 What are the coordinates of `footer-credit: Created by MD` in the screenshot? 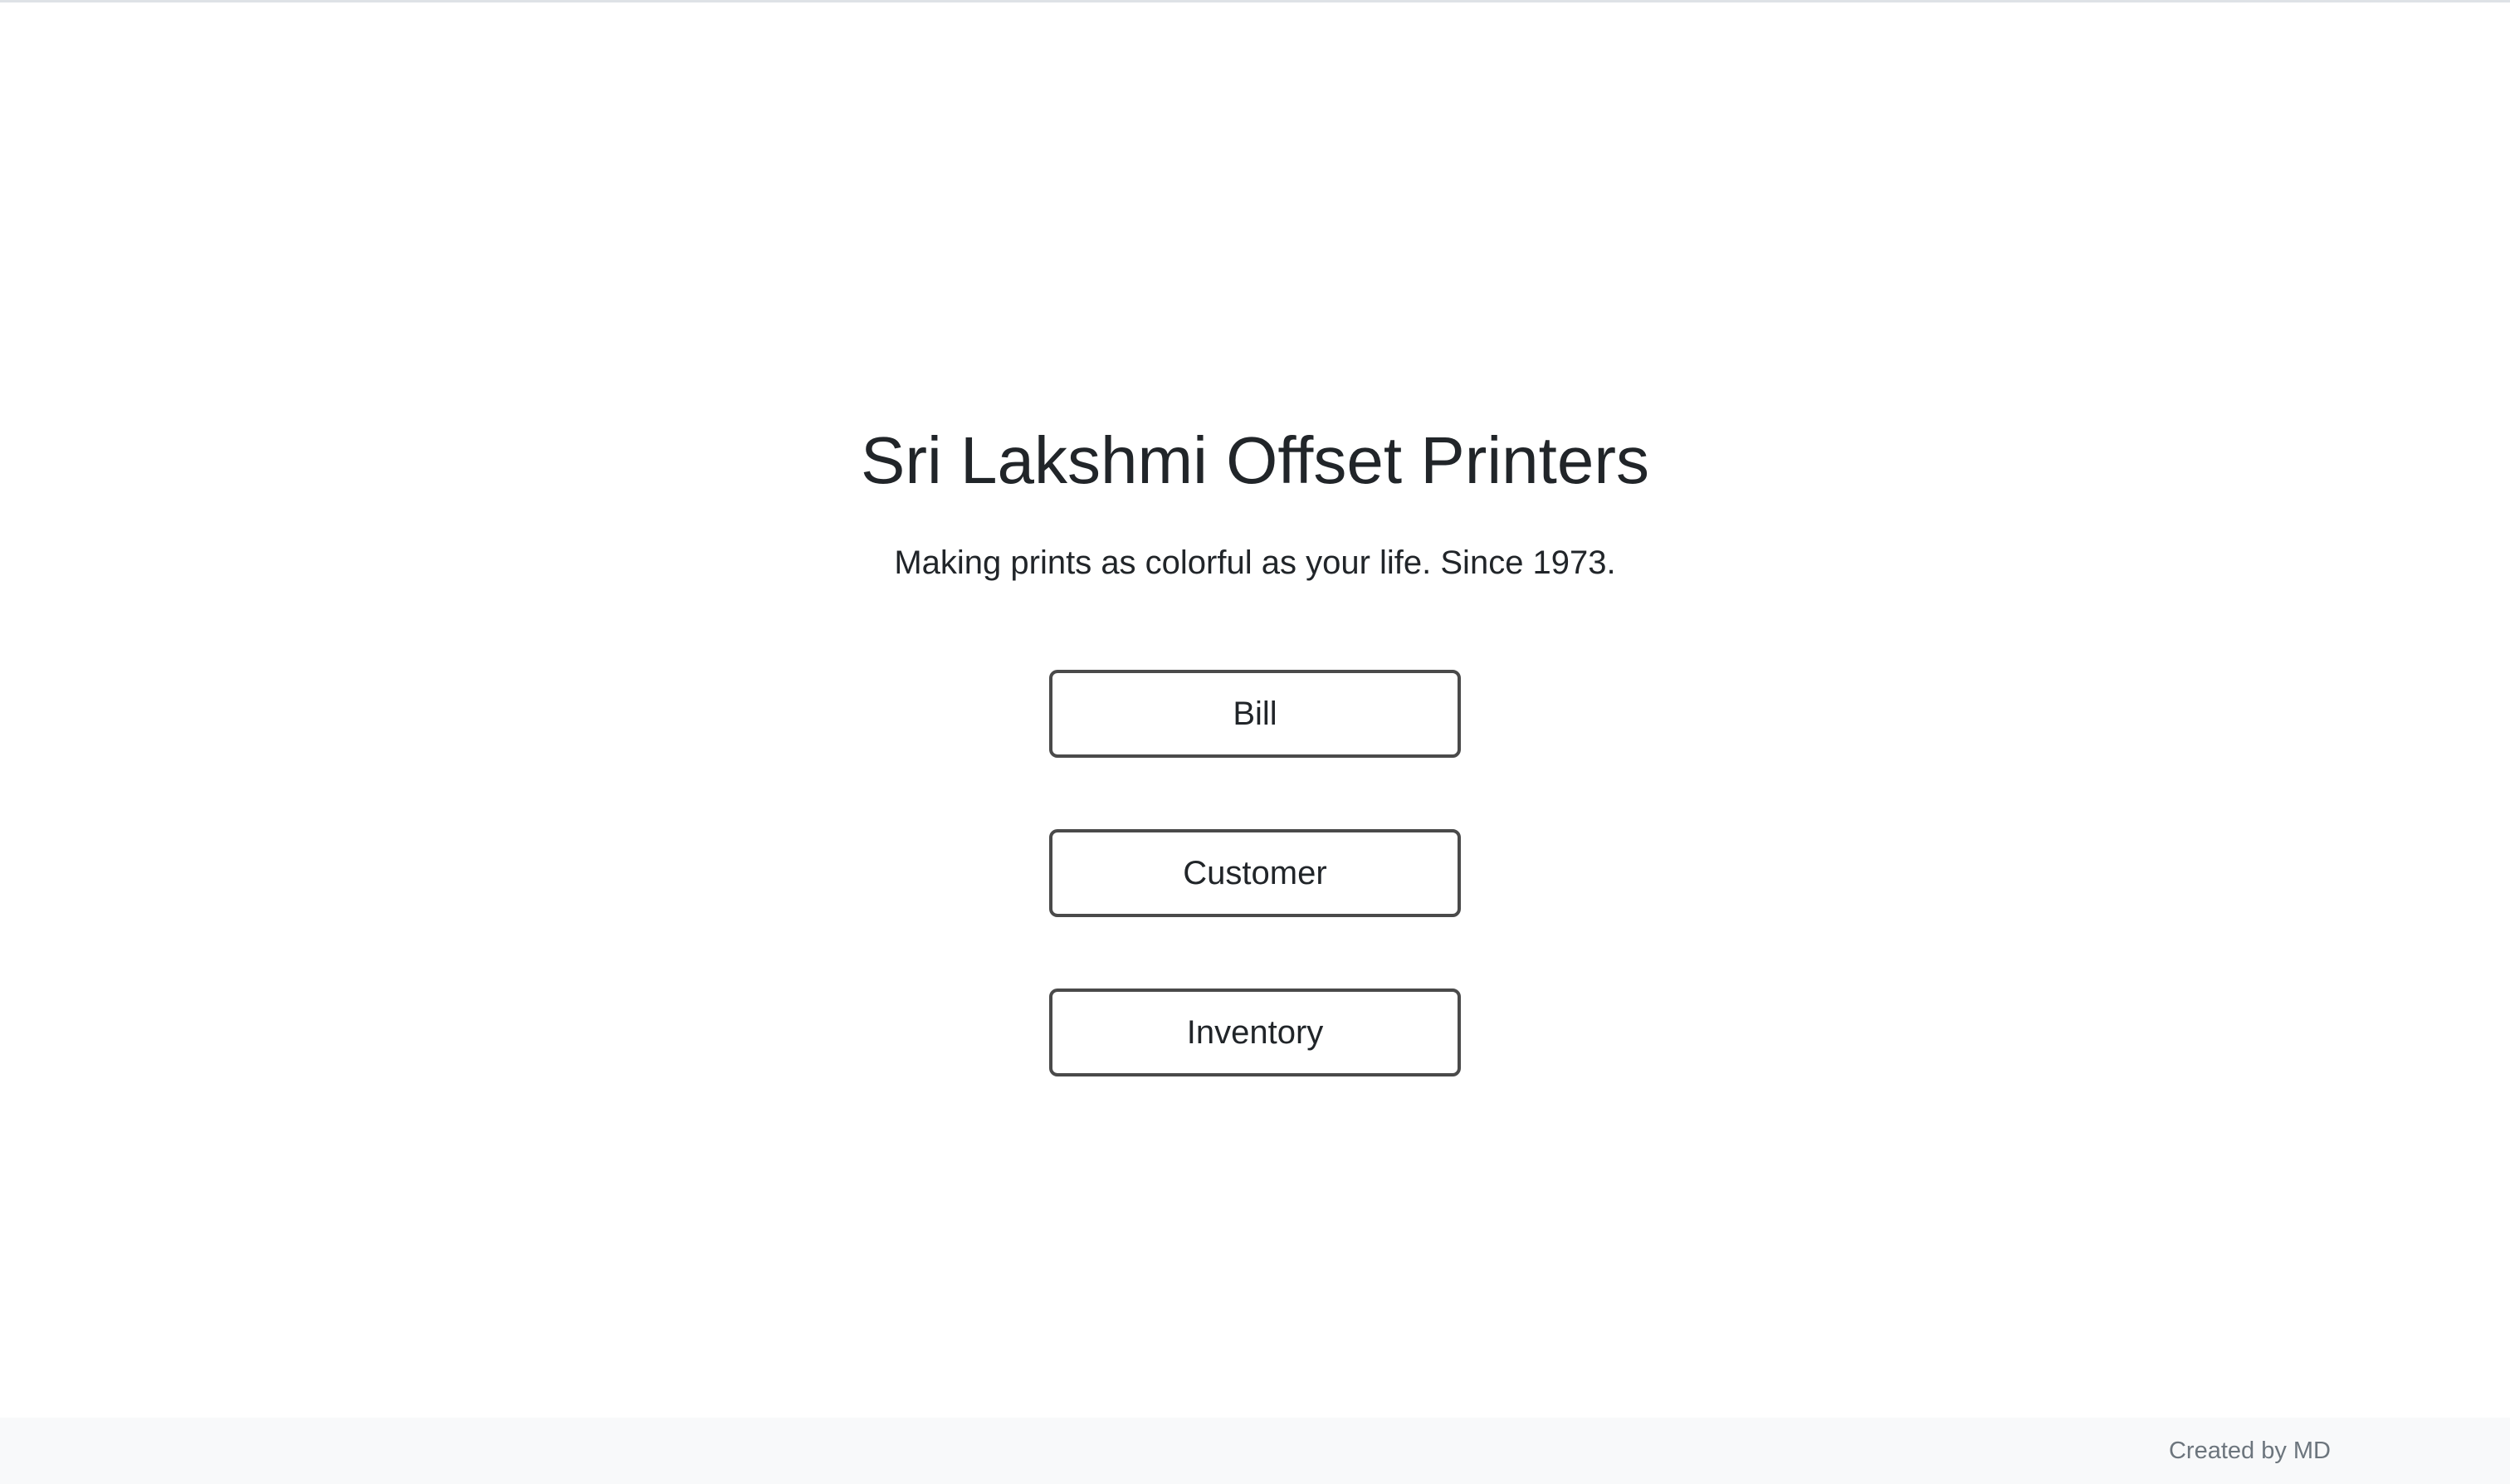 It's located at (2249, 1451).